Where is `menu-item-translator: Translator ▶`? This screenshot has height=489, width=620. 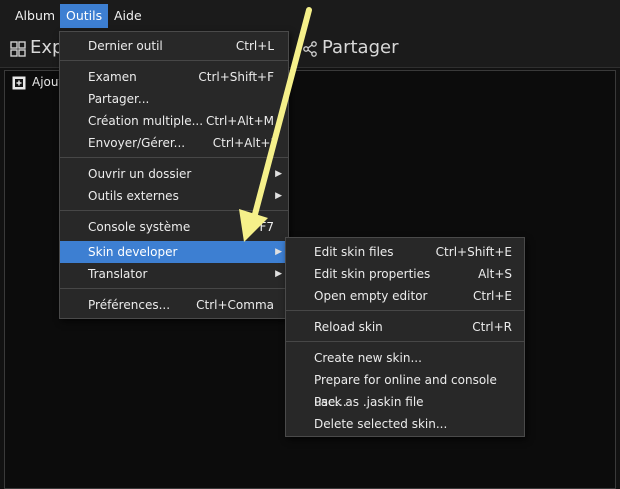 menu-item-translator: Translator ▶ is located at coordinates (174, 274).